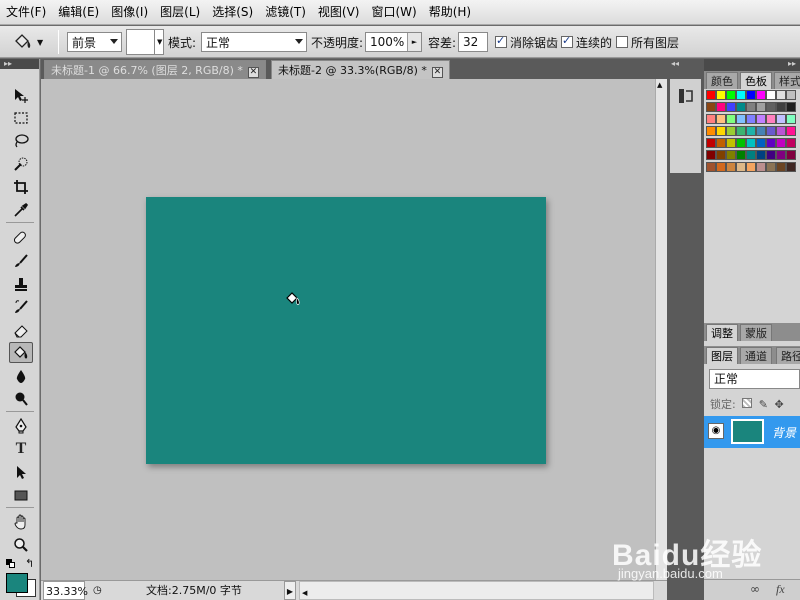  Describe the element at coordinates (787, 80) in the screenshot. I see `tab-styles: 样式` at that location.